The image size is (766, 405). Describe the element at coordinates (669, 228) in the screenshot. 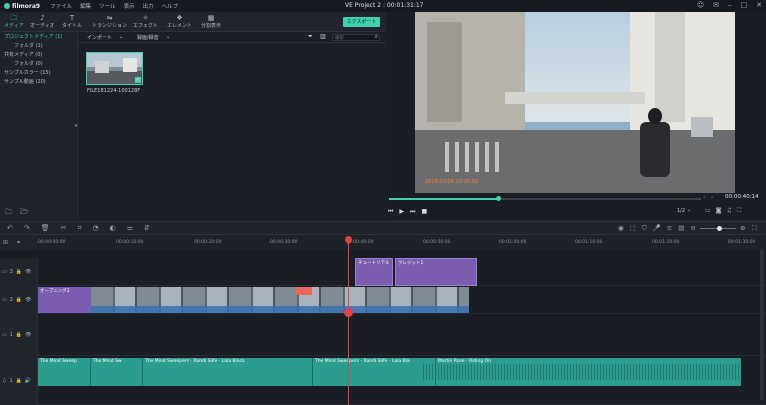

I see `voiceover-icon: ≡` at that location.